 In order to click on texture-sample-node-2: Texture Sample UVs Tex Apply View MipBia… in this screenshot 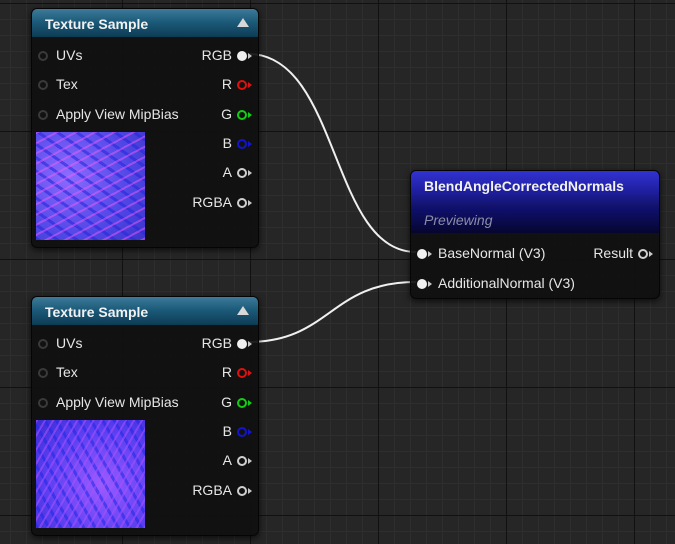, I will do `click(145, 416)`.